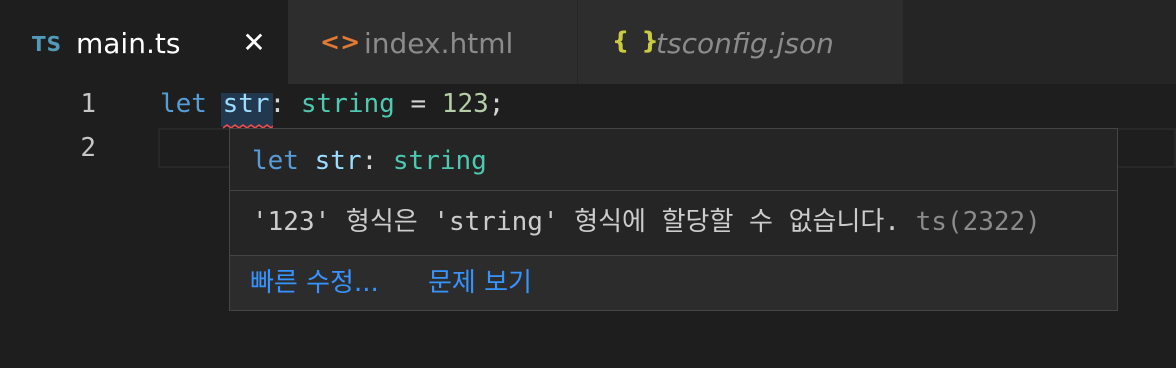 The image size is (1176, 368). I want to click on tab-label: tsconfig.json, so click(745, 43).